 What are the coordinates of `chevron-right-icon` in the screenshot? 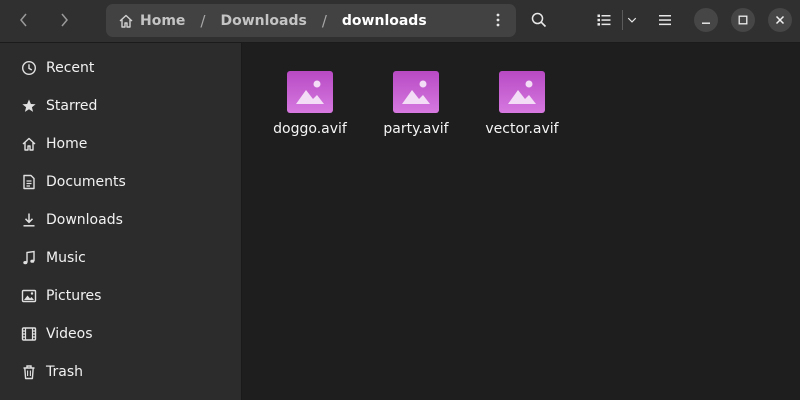 It's located at (64, 20).